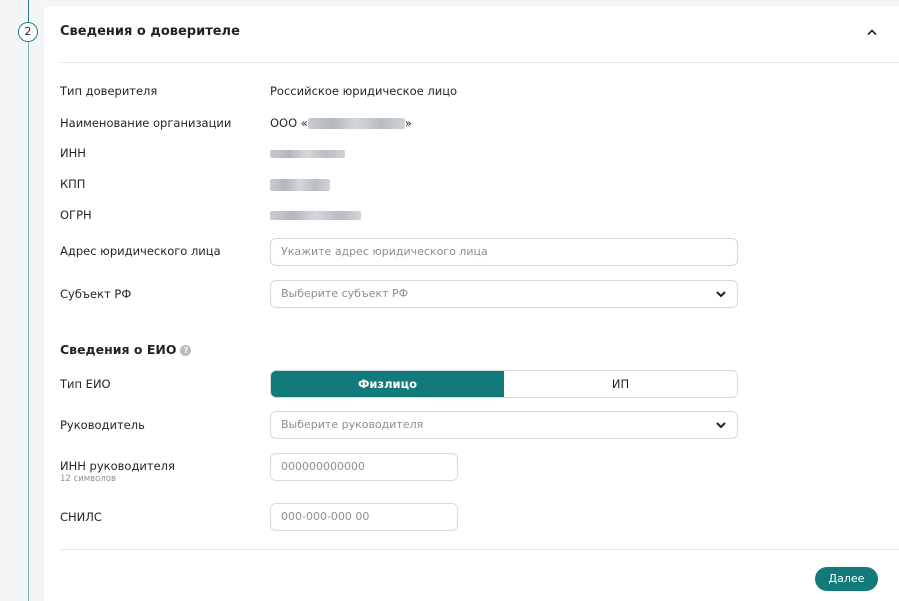 The image size is (899, 601). What do you see at coordinates (408, 123) in the screenshot?
I see `org-name-suffix: »` at bounding box center [408, 123].